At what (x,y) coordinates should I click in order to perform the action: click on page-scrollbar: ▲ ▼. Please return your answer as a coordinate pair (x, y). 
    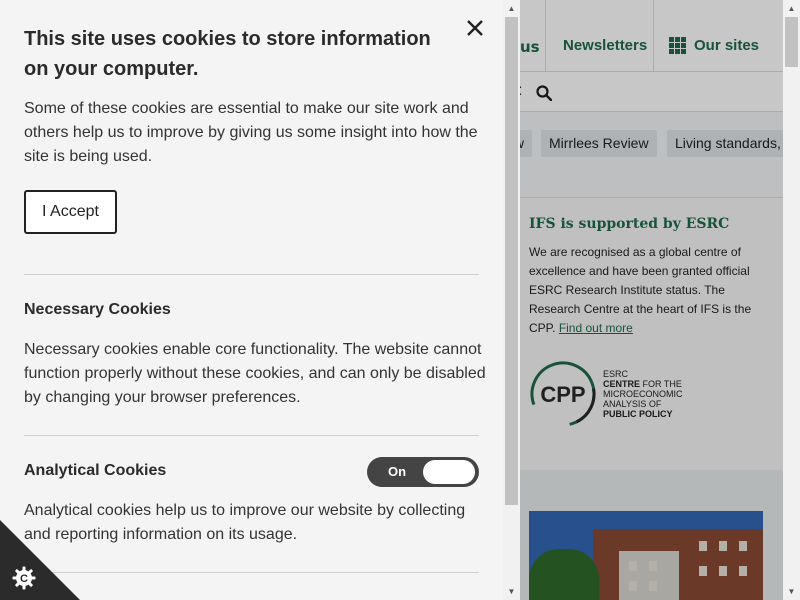
    Looking at the image, I should click on (791, 300).